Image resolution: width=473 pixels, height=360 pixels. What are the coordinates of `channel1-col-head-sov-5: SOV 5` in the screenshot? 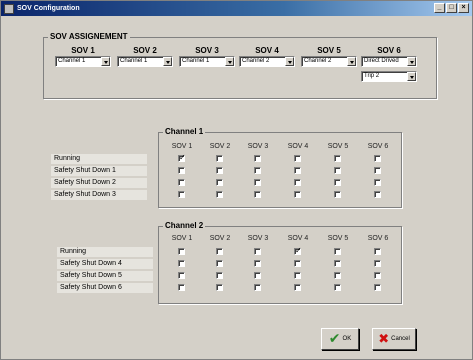 It's located at (338, 146).